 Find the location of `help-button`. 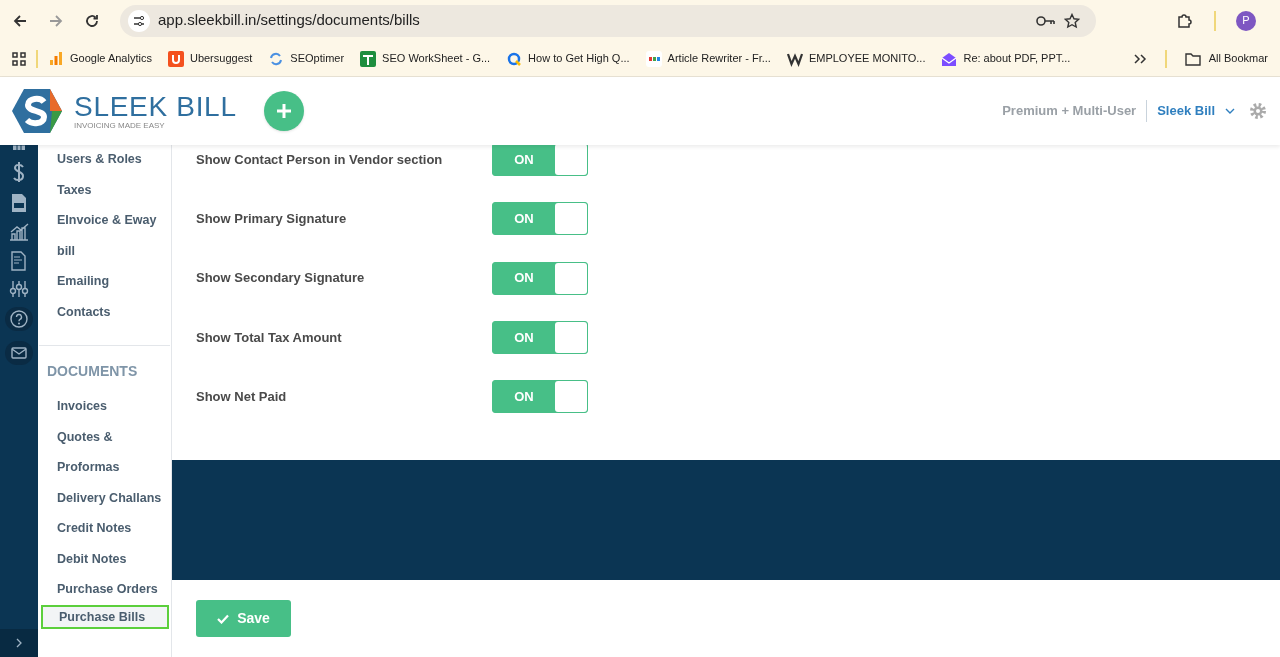

help-button is located at coordinates (19, 319).